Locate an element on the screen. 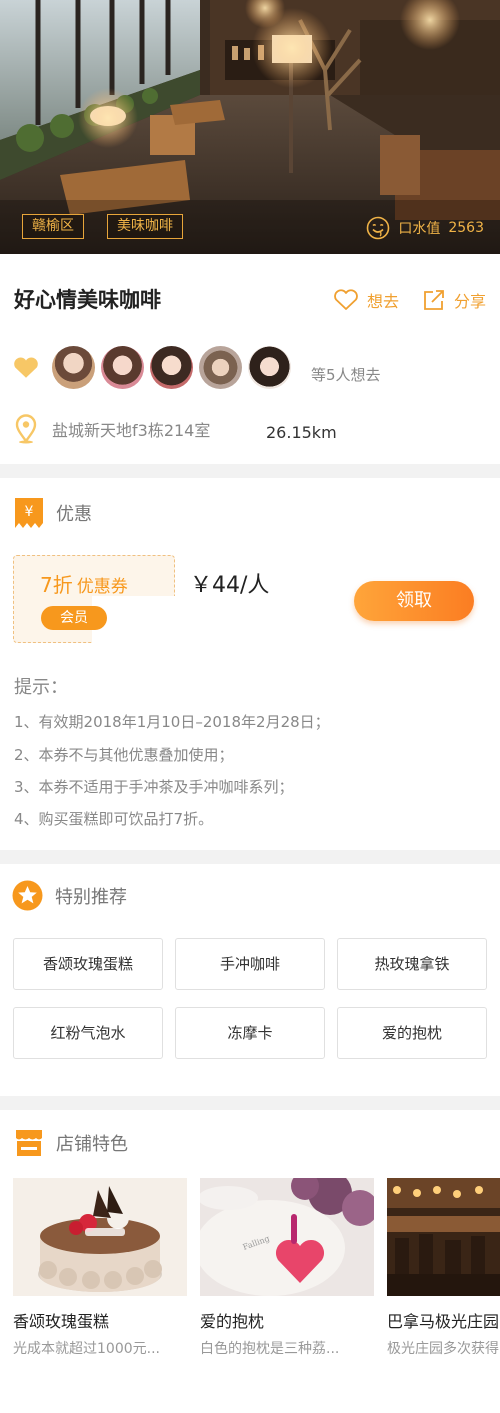 Image resolution: width=500 pixels, height=1413 pixels. koushui-value: 2563 is located at coordinates (466, 228).